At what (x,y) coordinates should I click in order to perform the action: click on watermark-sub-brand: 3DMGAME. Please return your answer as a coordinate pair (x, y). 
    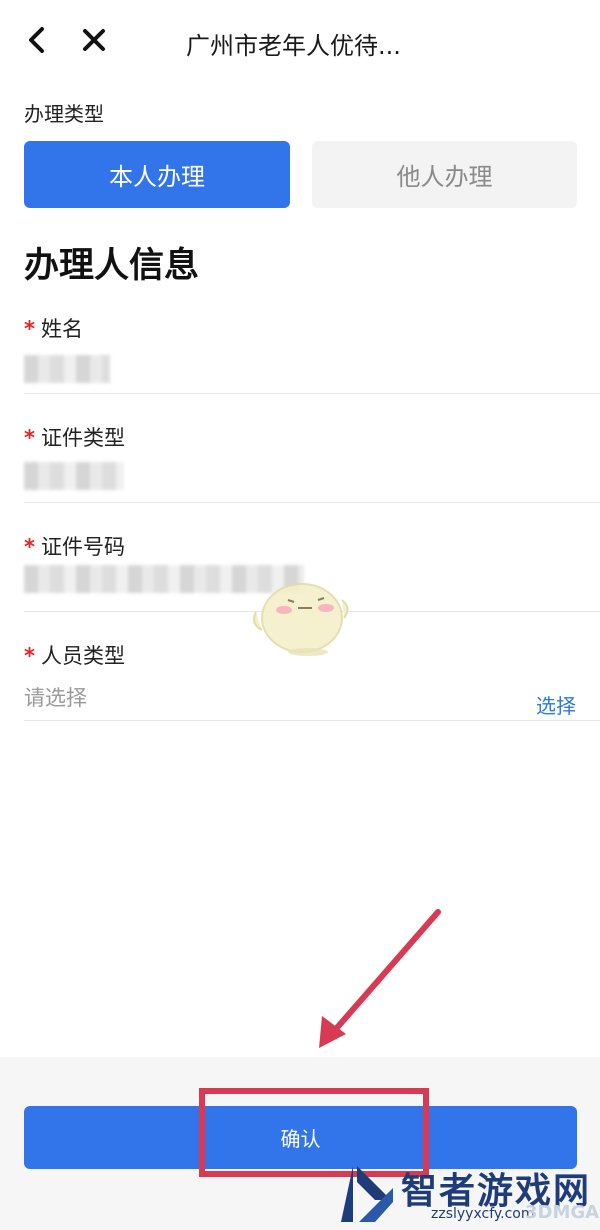
    Looking at the image, I should click on (562, 1212).